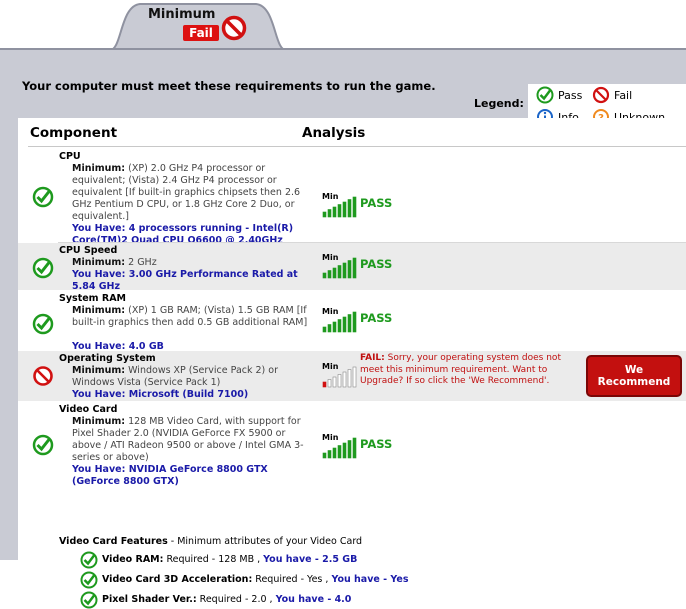 The height and width of the screenshot is (609, 686). I want to click on feature-name: Video Card 3D Acceleration:, so click(177, 579).